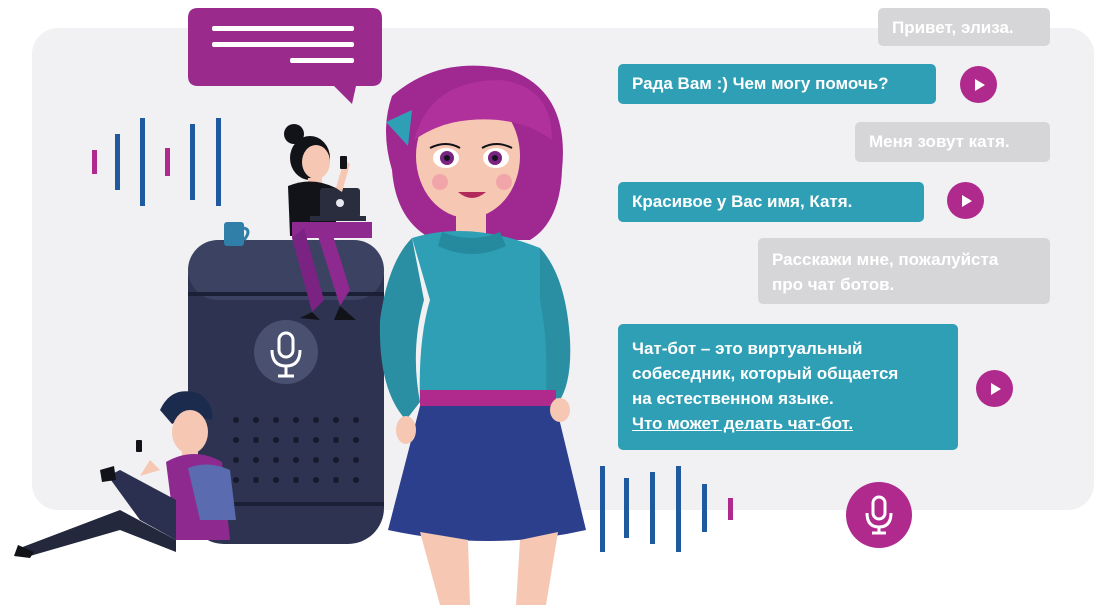 Image resolution: width=1102 pixels, height=605 pixels. I want to click on message-text-line-1: Чат-бот – это виртуальный, so click(747, 348).